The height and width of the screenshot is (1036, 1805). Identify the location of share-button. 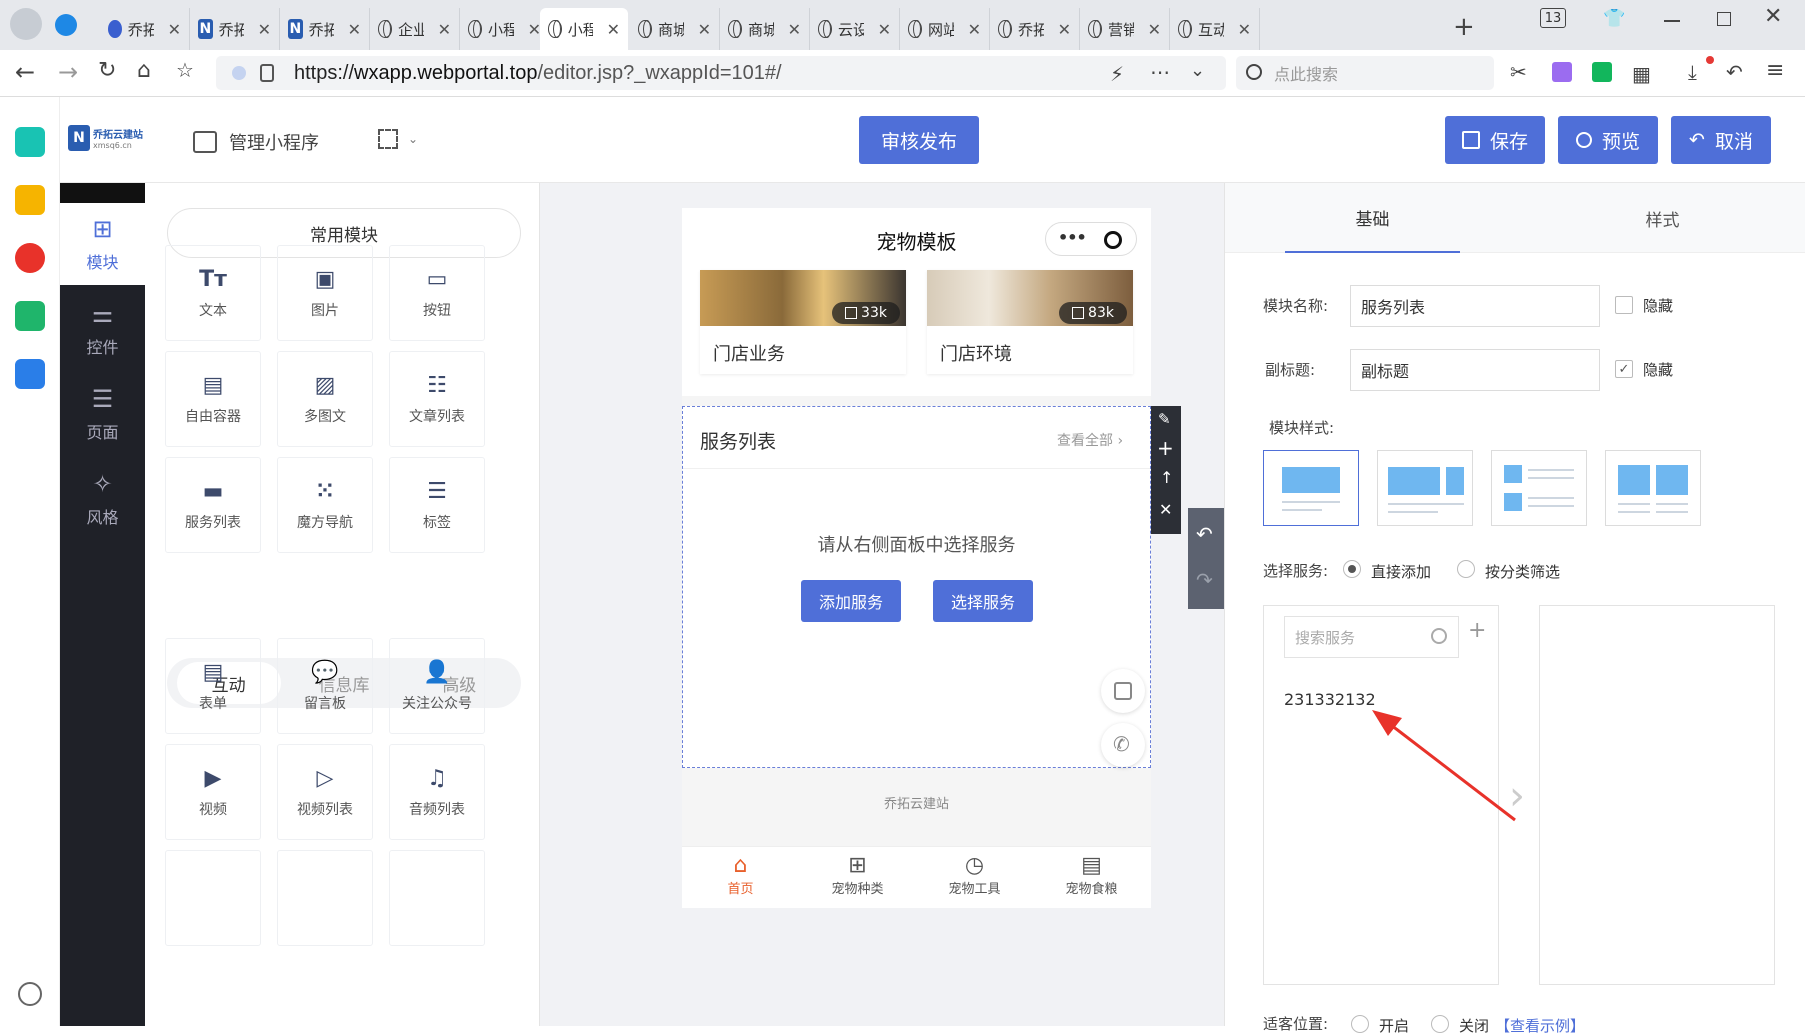
(1123, 691).